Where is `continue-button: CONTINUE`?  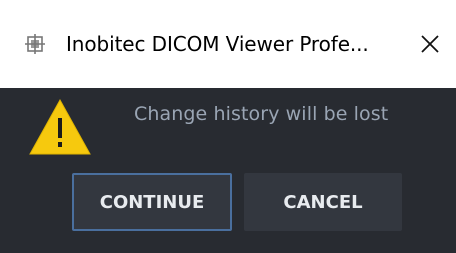 continue-button: CONTINUE is located at coordinates (152, 202).